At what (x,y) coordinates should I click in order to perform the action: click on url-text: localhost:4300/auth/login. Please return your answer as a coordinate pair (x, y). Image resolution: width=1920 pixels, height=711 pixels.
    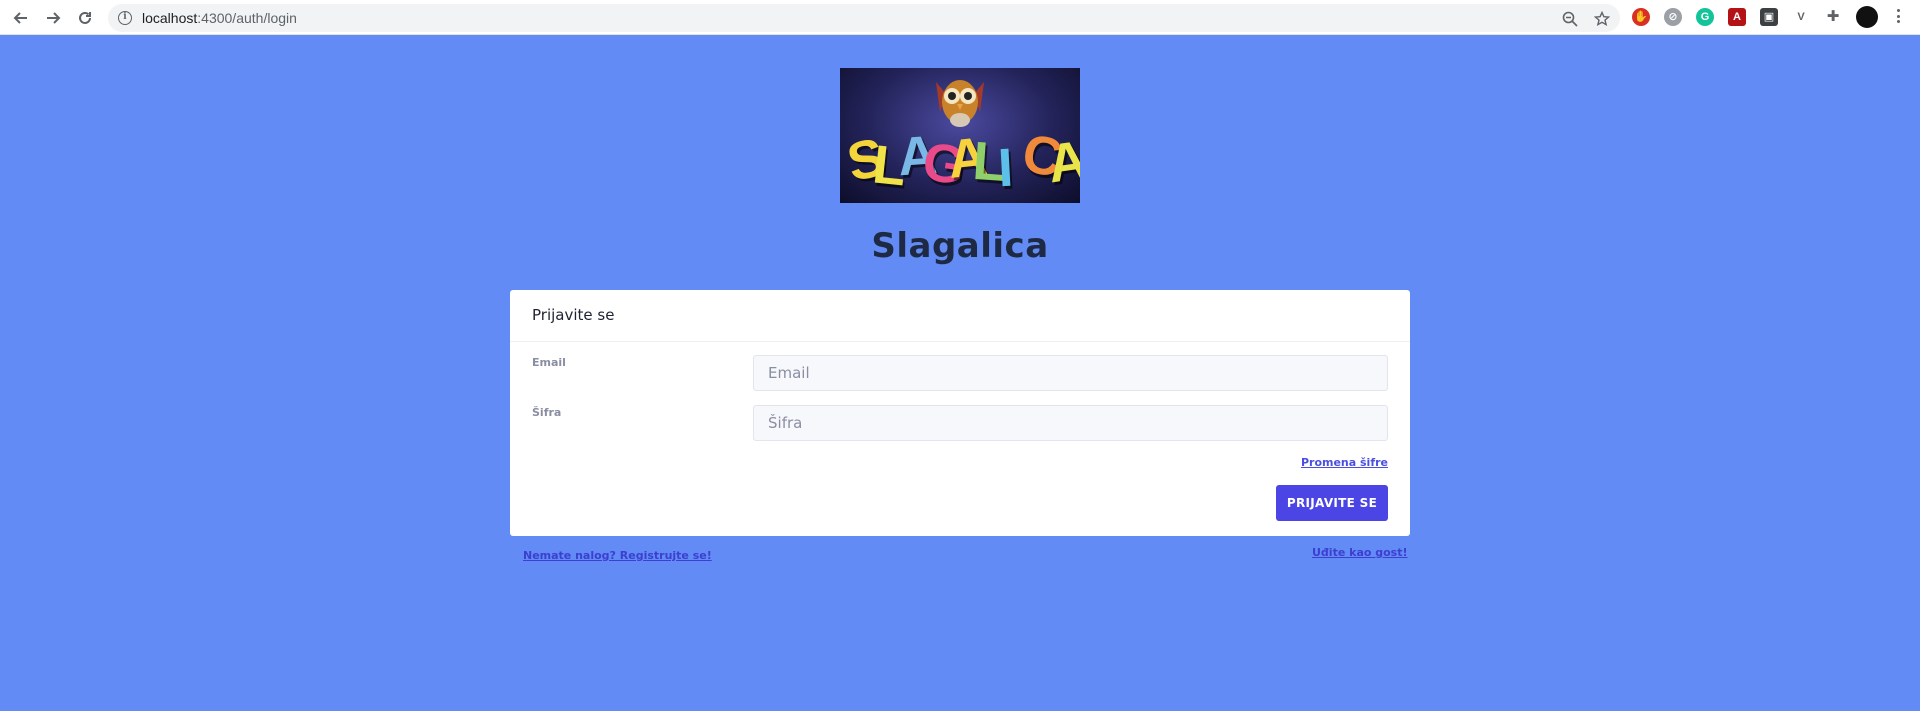
    Looking at the image, I should click on (219, 18).